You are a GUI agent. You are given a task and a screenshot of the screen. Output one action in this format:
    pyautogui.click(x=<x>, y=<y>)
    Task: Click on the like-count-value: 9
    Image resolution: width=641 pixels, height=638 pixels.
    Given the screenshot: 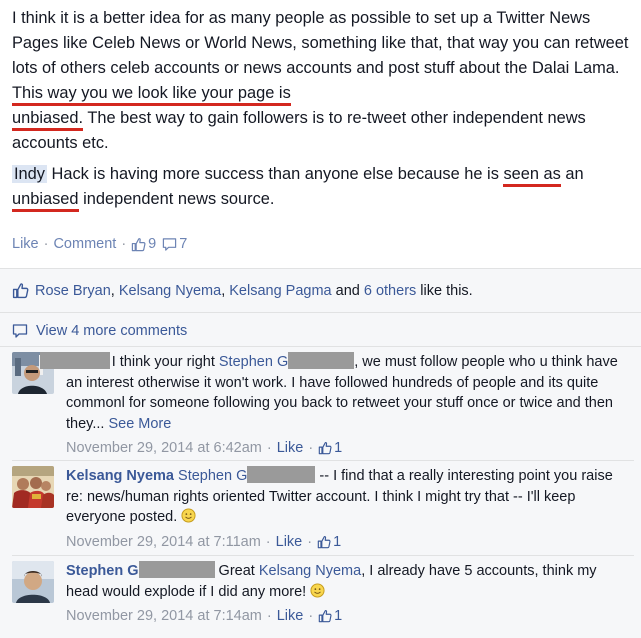 What is the action you would take?
    pyautogui.click(x=152, y=244)
    